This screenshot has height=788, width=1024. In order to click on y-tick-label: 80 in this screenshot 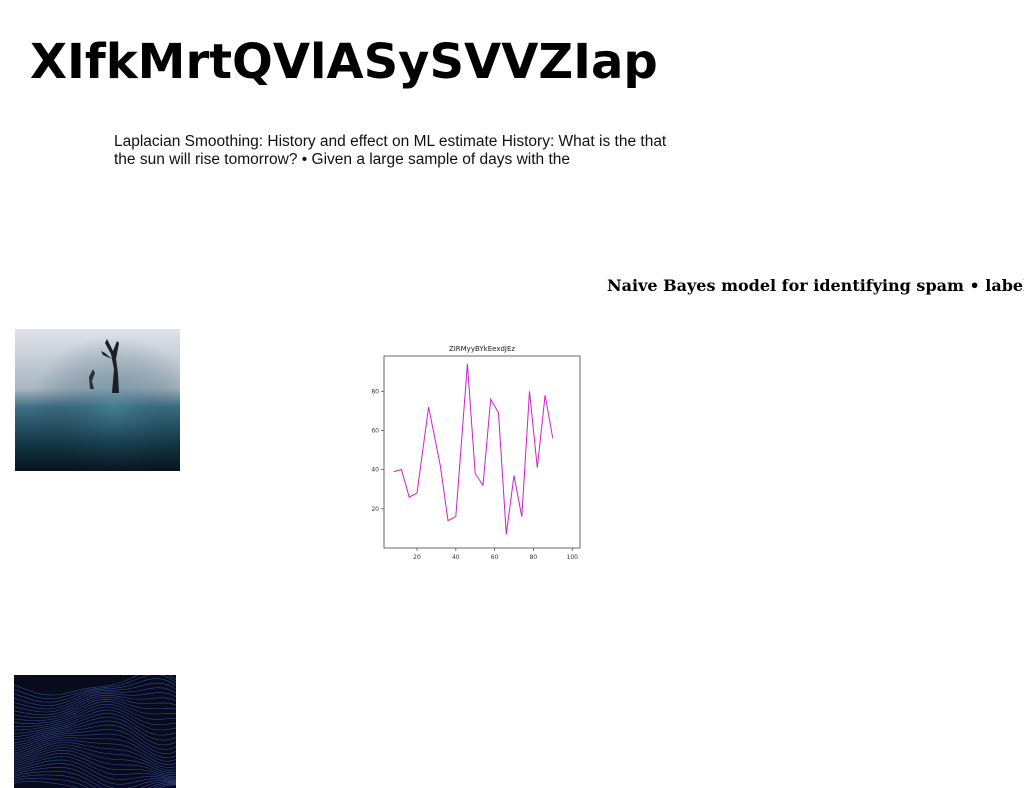, I will do `click(375, 391)`.